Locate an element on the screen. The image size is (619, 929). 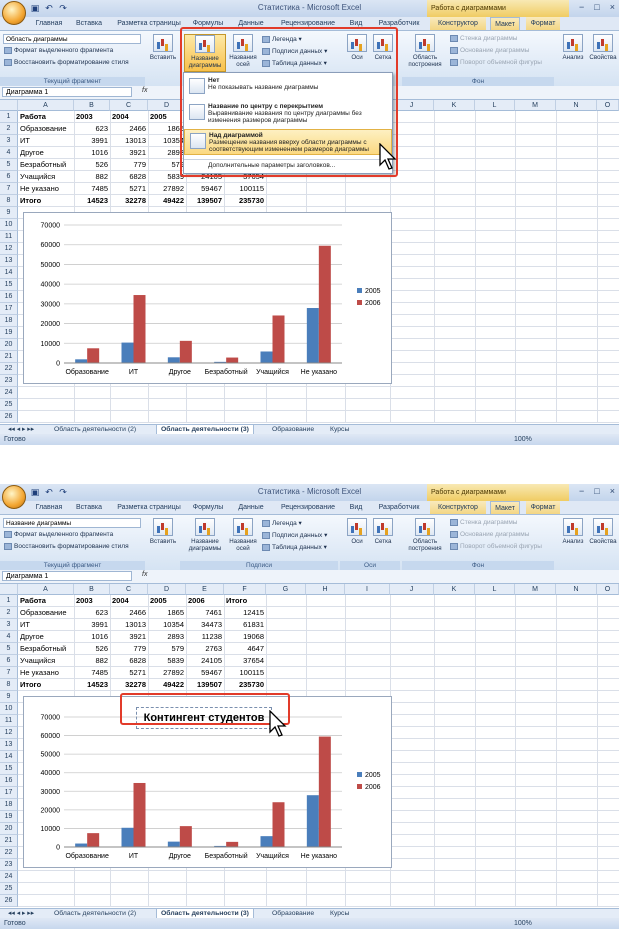
tab-review: Рецензирование is located at coordinates (308, 507).